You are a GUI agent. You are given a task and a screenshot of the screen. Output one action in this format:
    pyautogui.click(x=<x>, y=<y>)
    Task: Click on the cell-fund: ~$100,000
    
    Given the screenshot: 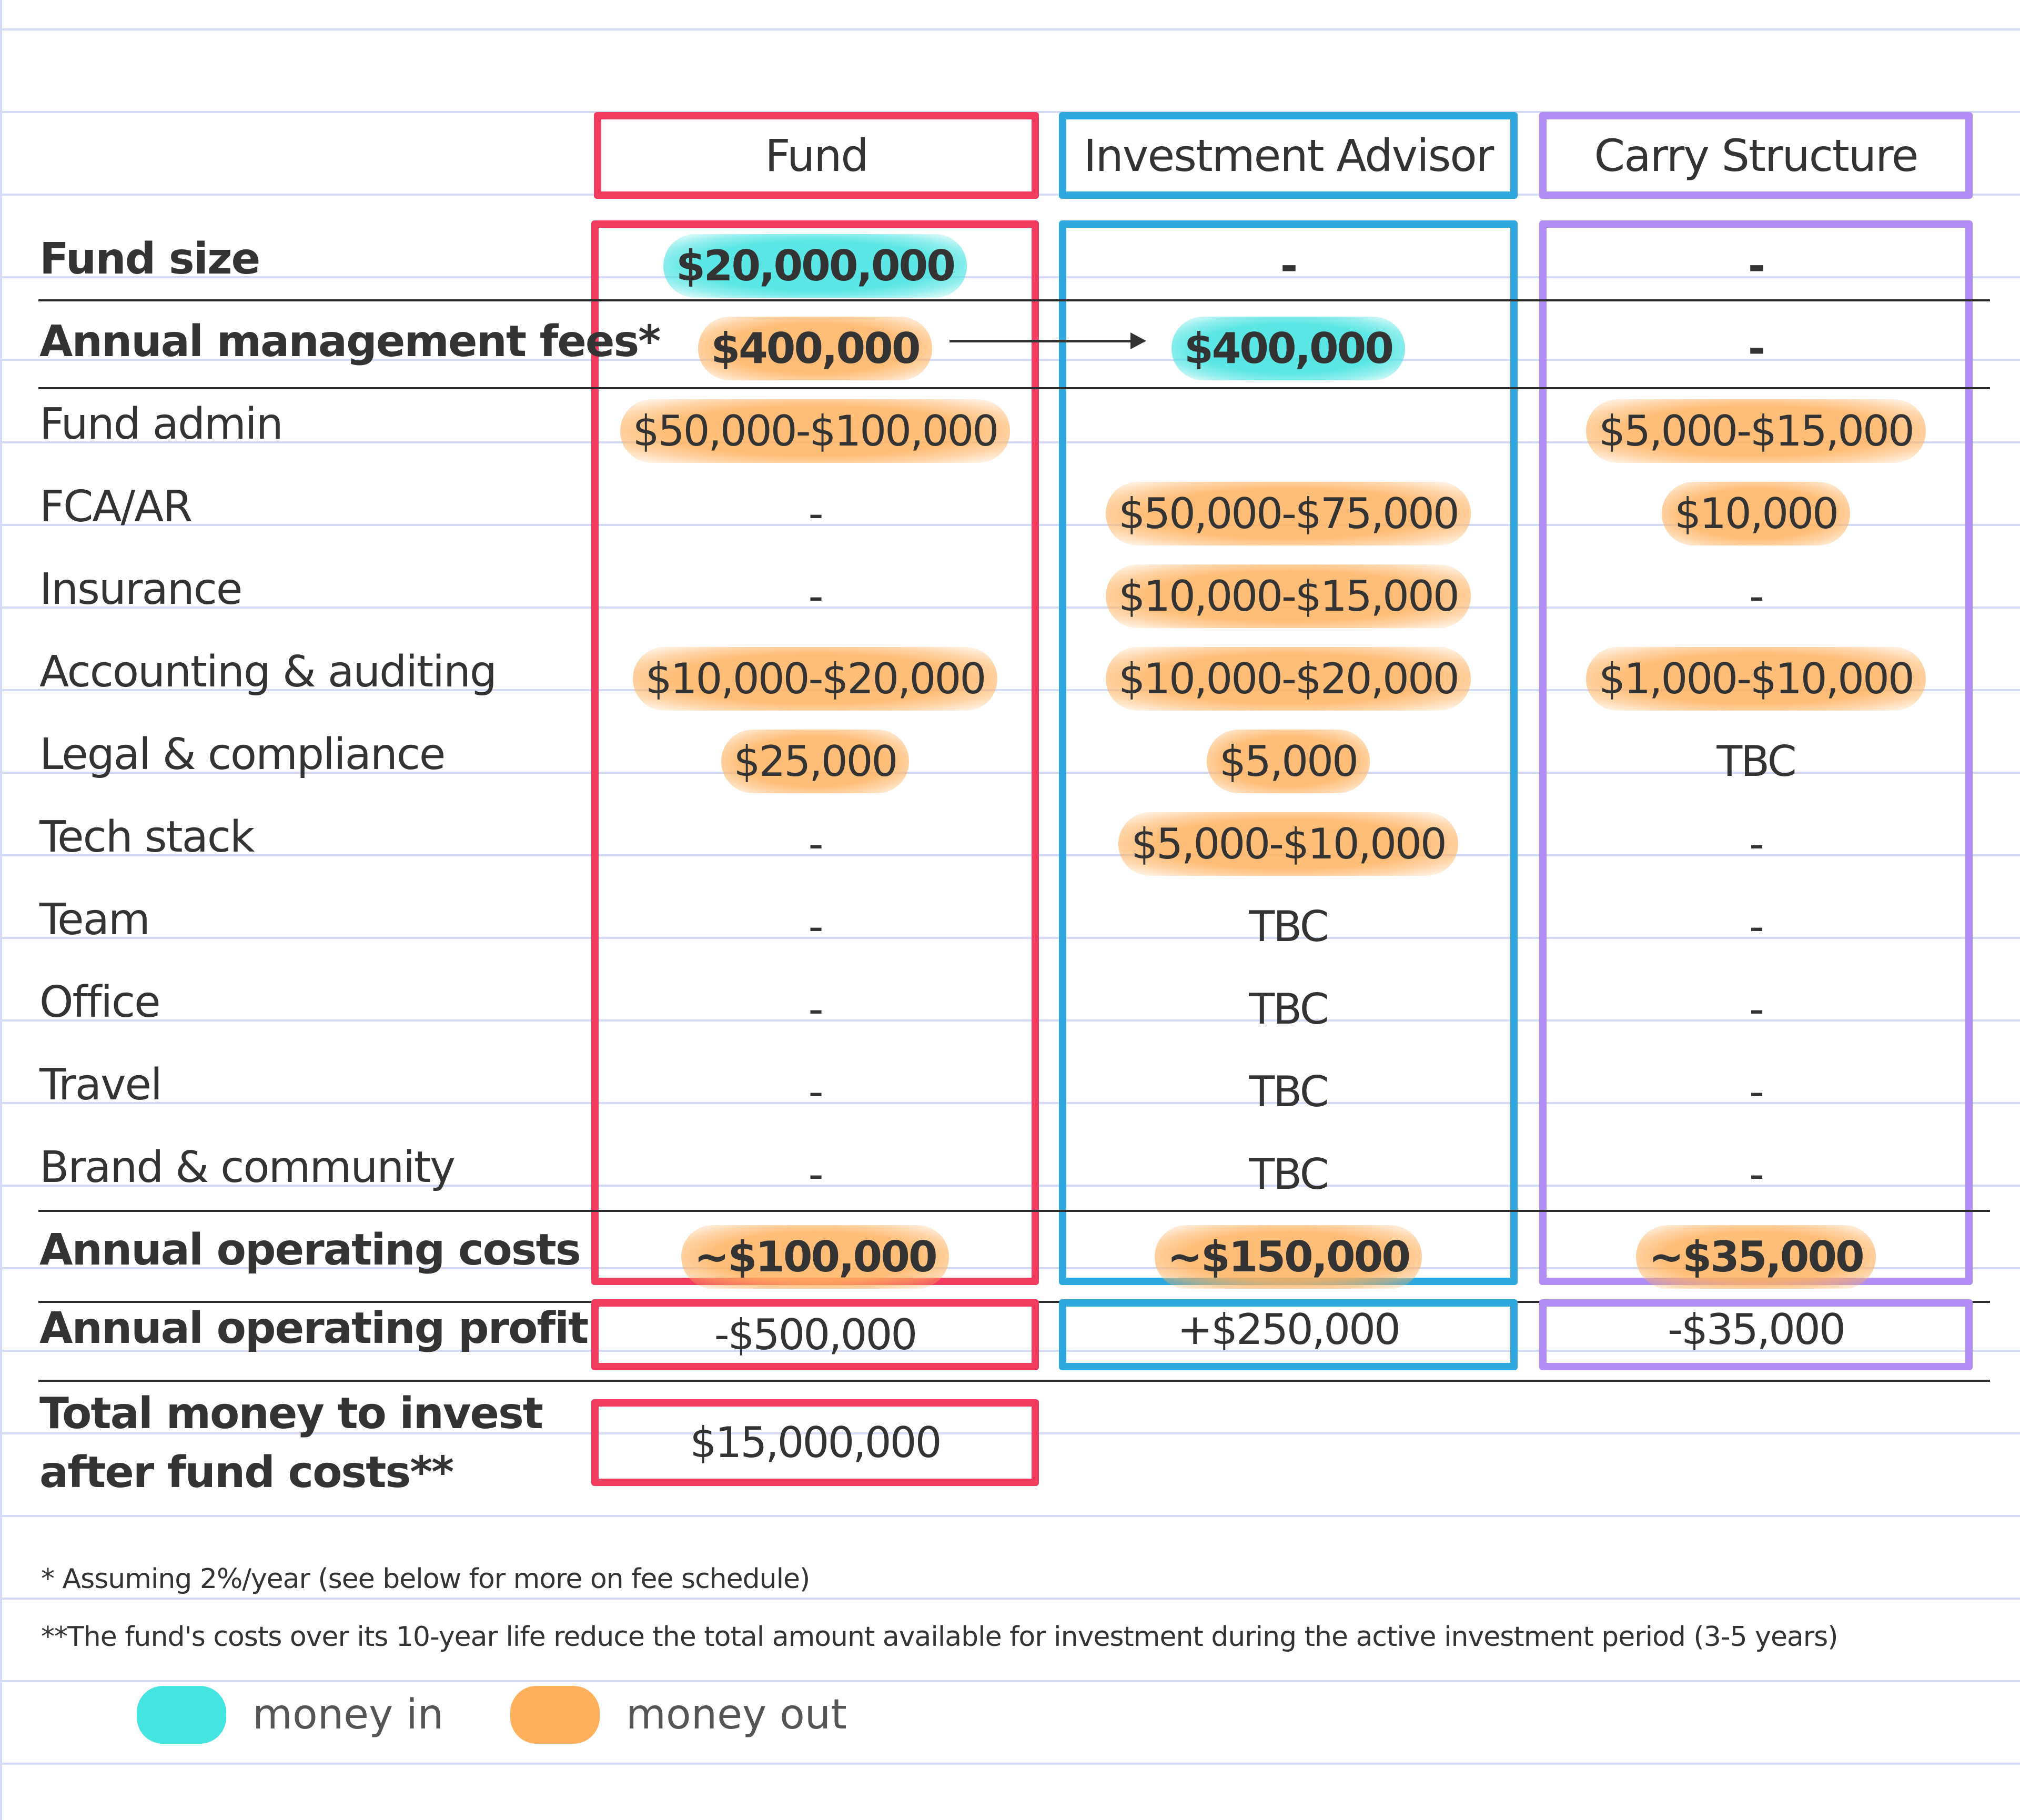 What is the action you would take?
    pyautogui.click(x=815, y=1256)
    